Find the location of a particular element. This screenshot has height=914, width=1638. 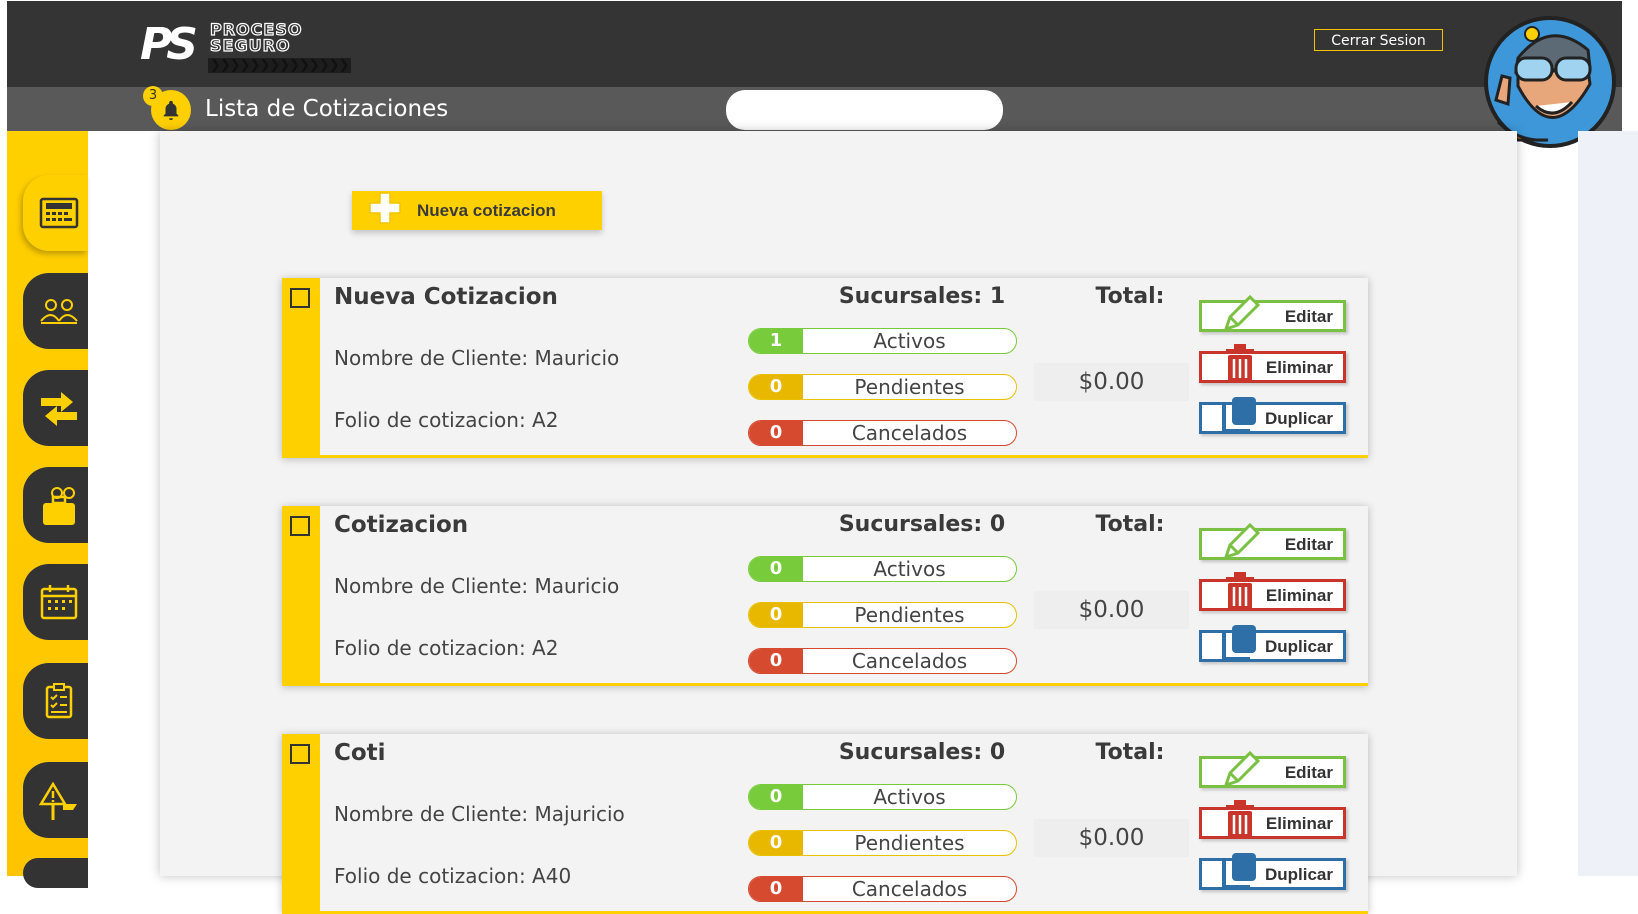

active-status-pill: 1 Activos is located at coordinates (882, 341).